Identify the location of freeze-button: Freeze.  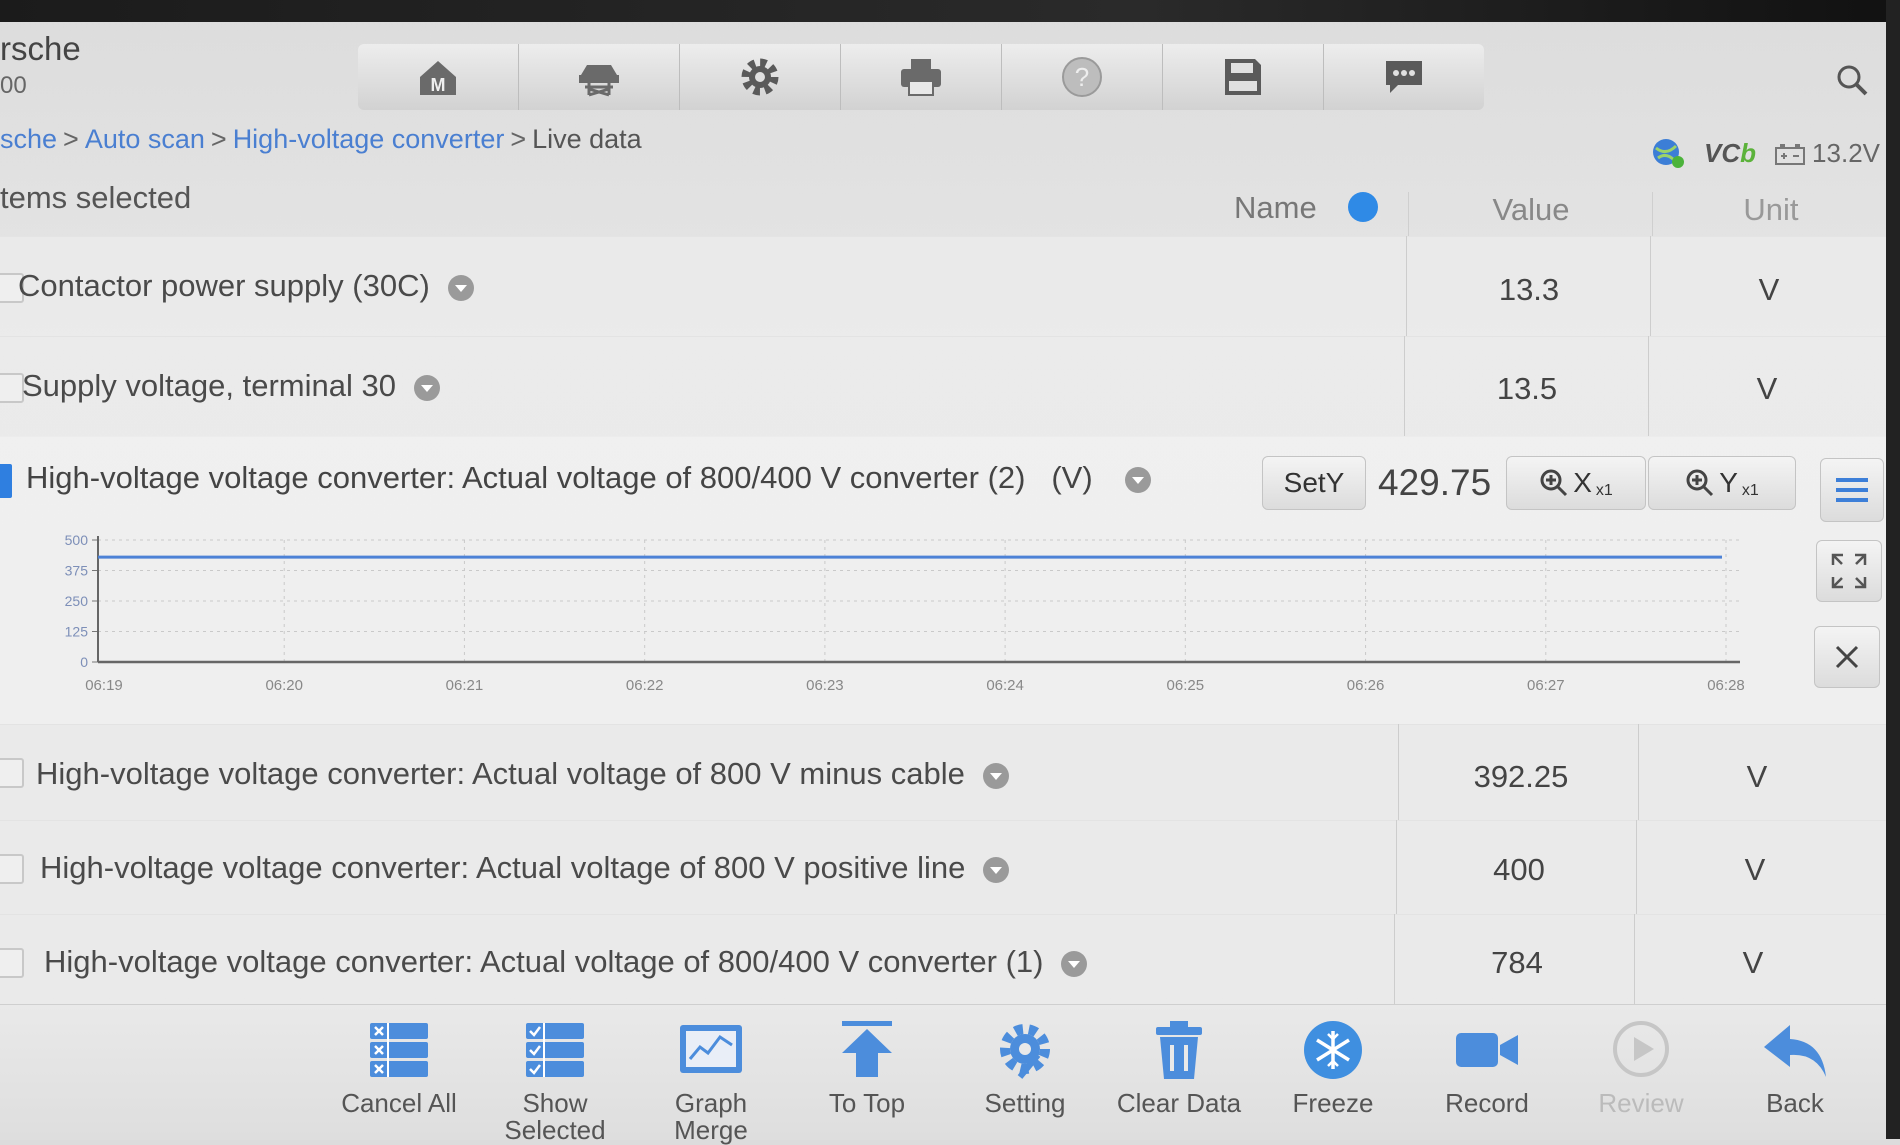
(1333, 1068).